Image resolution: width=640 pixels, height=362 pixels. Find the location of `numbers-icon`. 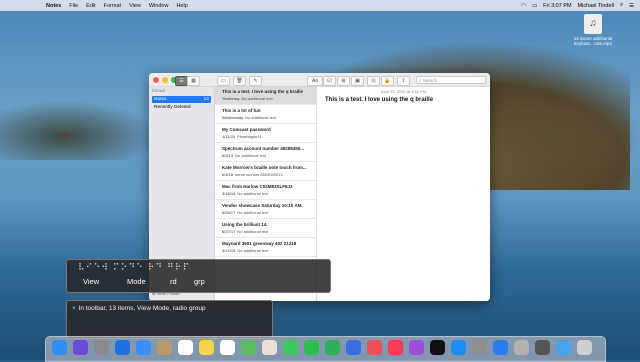

numbers-icon is located at coordinates (332, 347).